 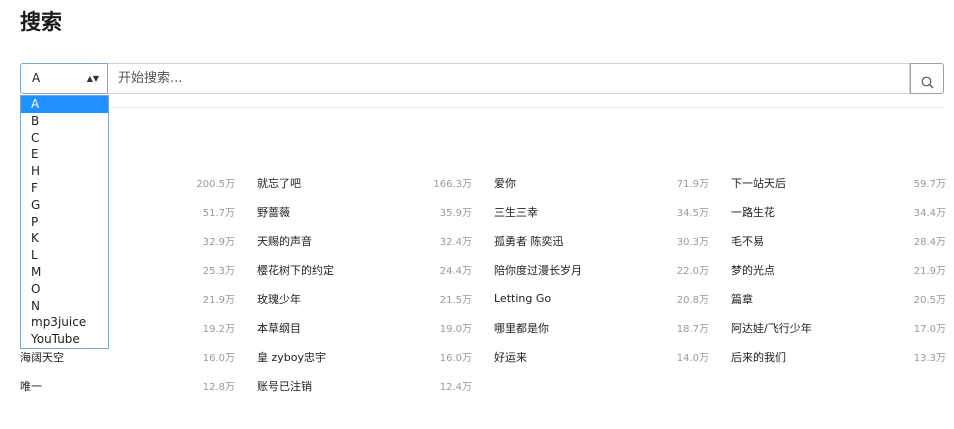 I want to click on search-count: 51.7万, so click(x=218, y=213).